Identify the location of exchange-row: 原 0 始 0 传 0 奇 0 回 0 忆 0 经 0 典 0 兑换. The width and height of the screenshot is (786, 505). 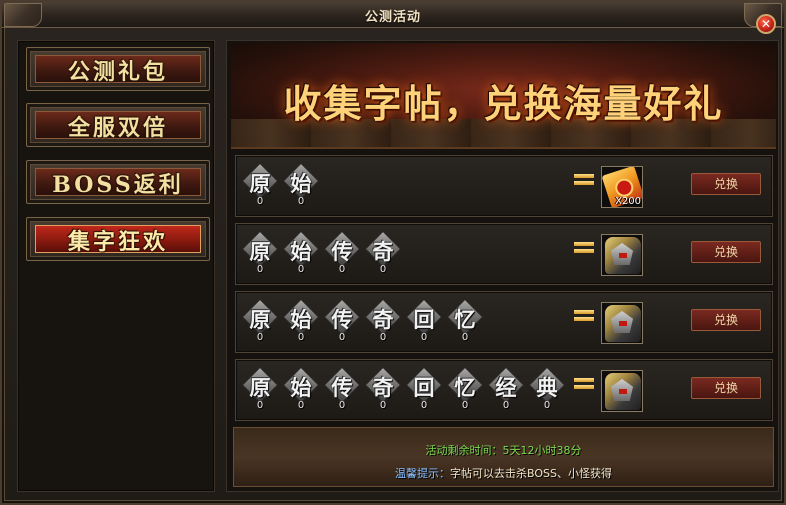
(504, 390).